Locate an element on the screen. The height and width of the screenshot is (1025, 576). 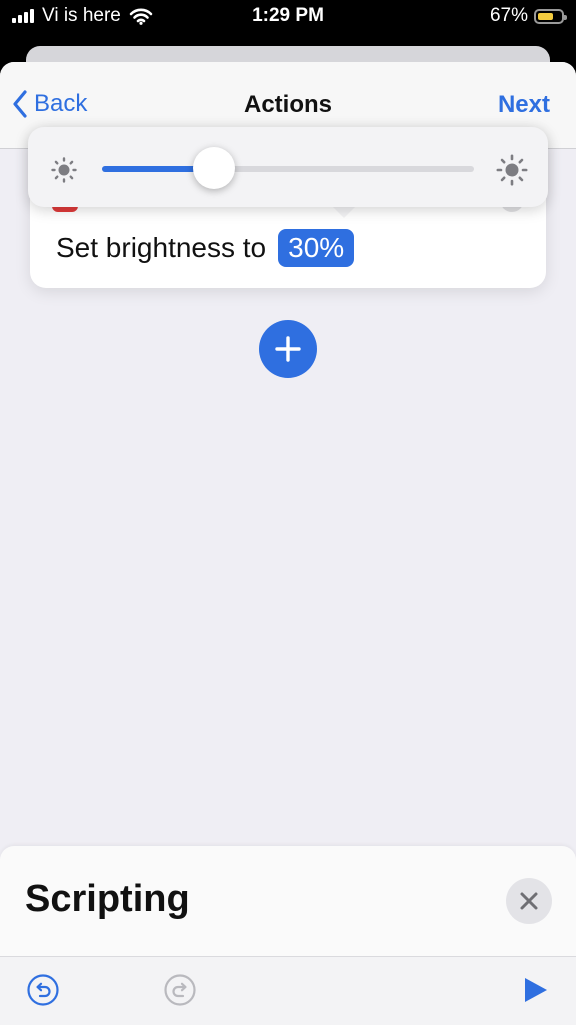
next-button: Next is located at coordinates (524, 105).